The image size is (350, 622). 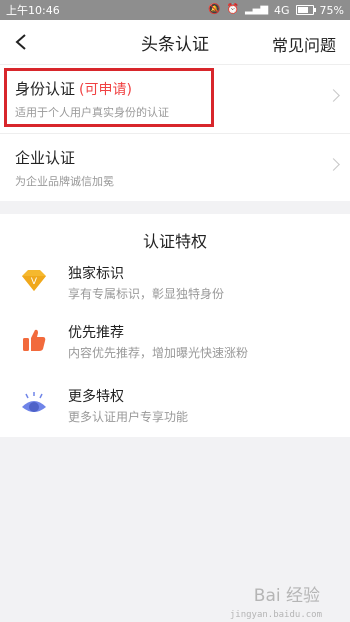 I want to click on privilege-item: V 独家标识 享有专属标识，彰显独特身份, so click(x=175, y=283).